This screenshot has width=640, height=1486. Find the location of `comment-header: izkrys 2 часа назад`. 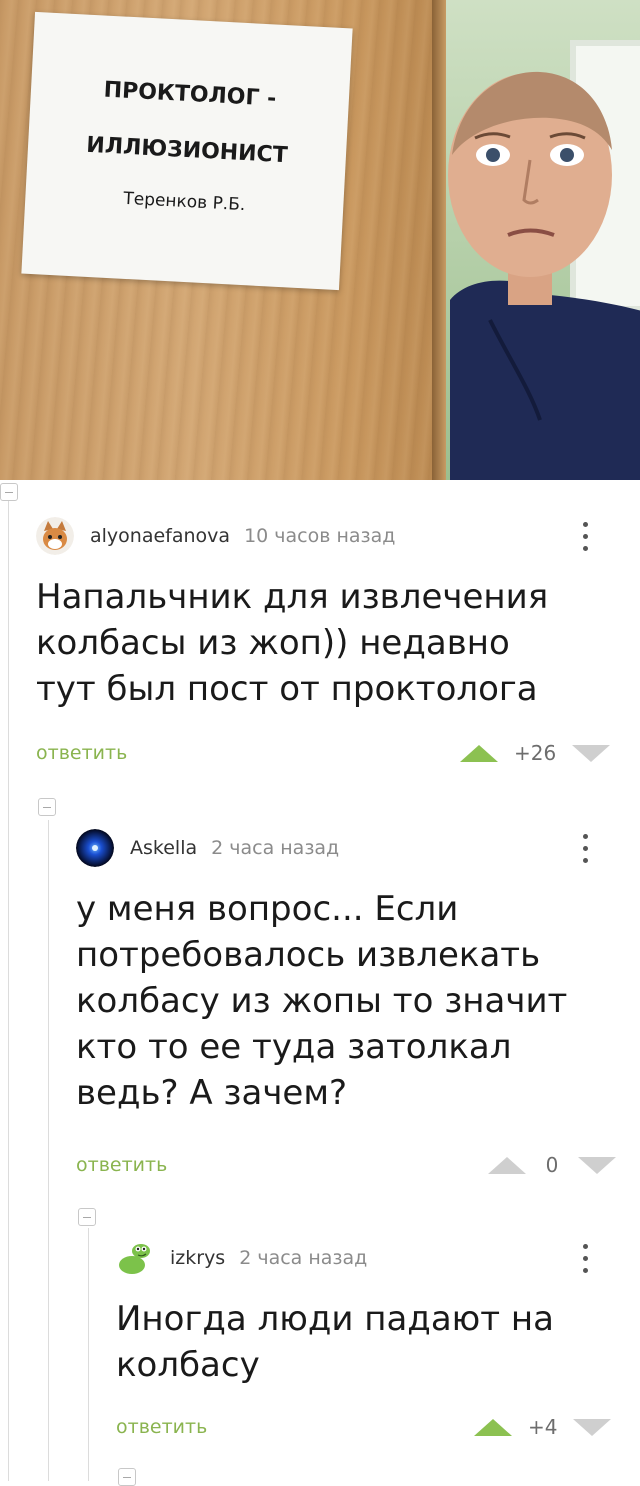

comment-header: izkrys 2 часа назад is located at coordinates (241, 1258).